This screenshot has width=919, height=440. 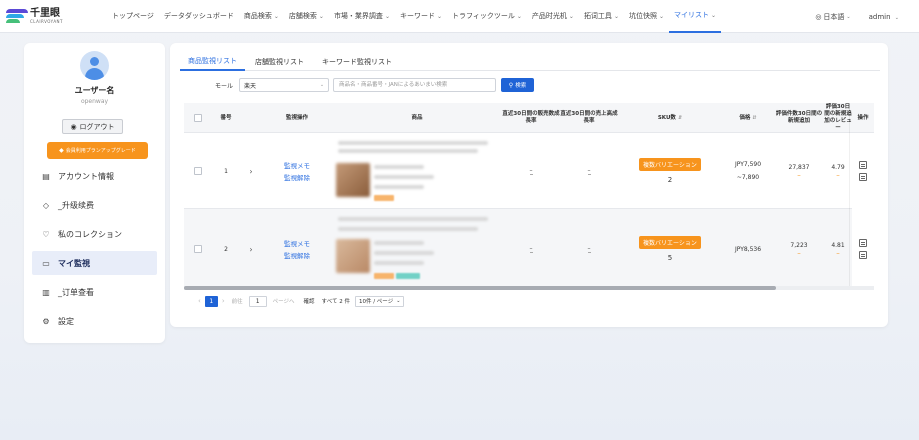 I want to click on variation-badge: 複数バリエーション, so click(x=670, y=242).